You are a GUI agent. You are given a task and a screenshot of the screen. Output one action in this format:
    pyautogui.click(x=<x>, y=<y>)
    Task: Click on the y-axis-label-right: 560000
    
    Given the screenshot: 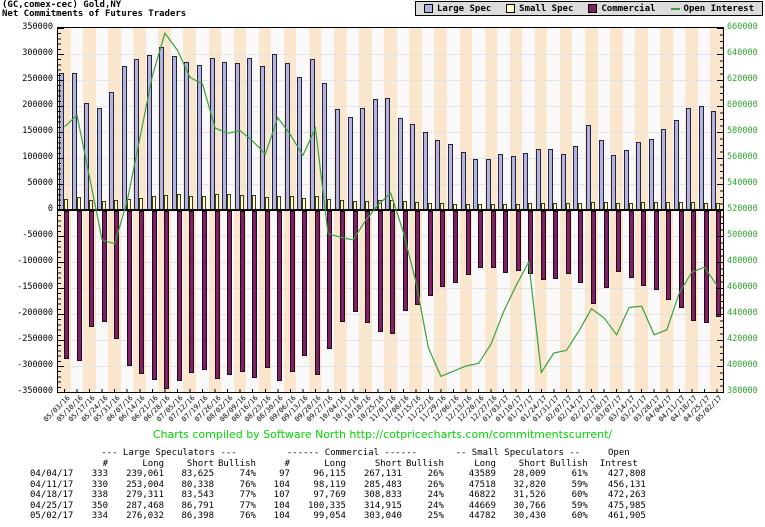 What is the action you would take?
    pyautogui.click(x=742, y=157)
    